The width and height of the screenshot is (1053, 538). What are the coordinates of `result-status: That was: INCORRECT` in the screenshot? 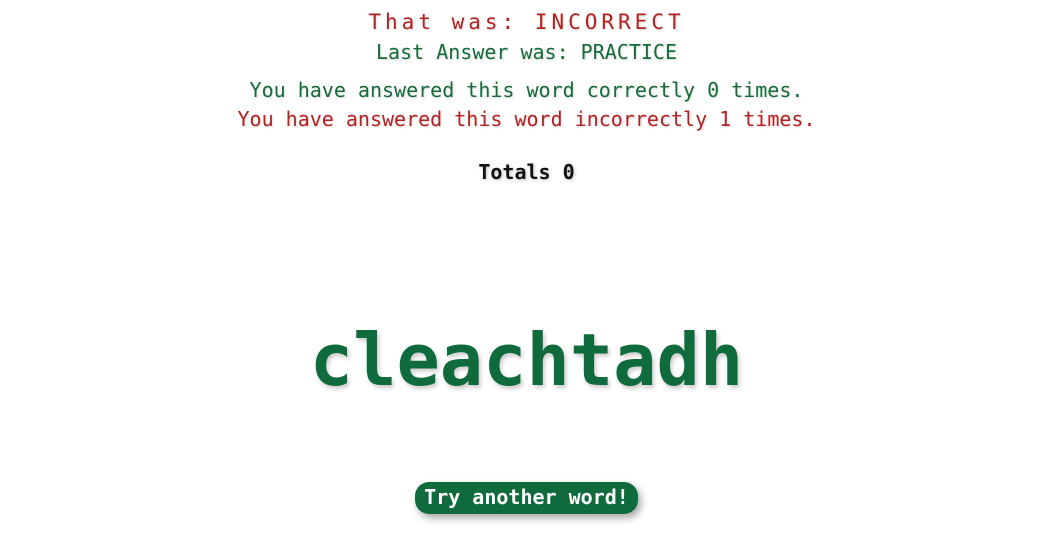 It's located at (526, 22).